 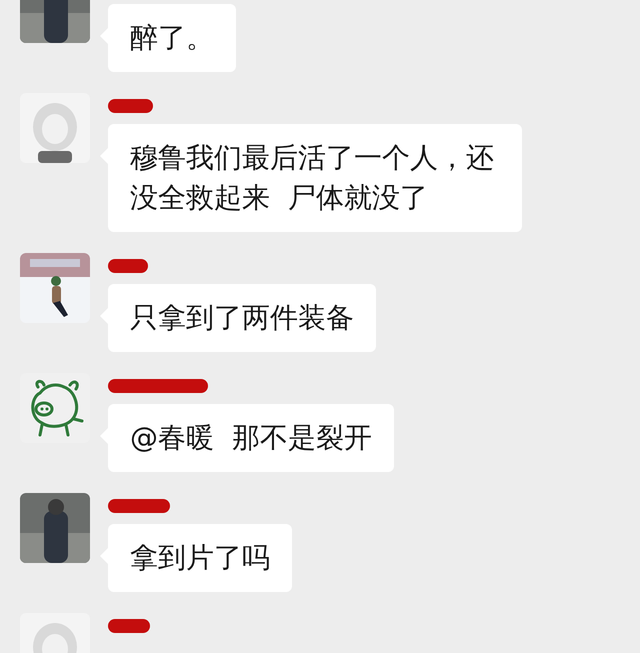 What do you see at coordinates (247, 438) in the screenshot?
I see `message-bubble: @春暖 那不是裂开` at bounding box center [247, 438].